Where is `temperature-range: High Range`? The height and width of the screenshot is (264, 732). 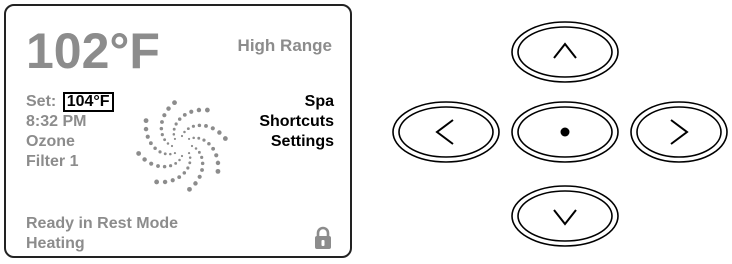 temperature-range: High Range is located at coordinates (284, 45).